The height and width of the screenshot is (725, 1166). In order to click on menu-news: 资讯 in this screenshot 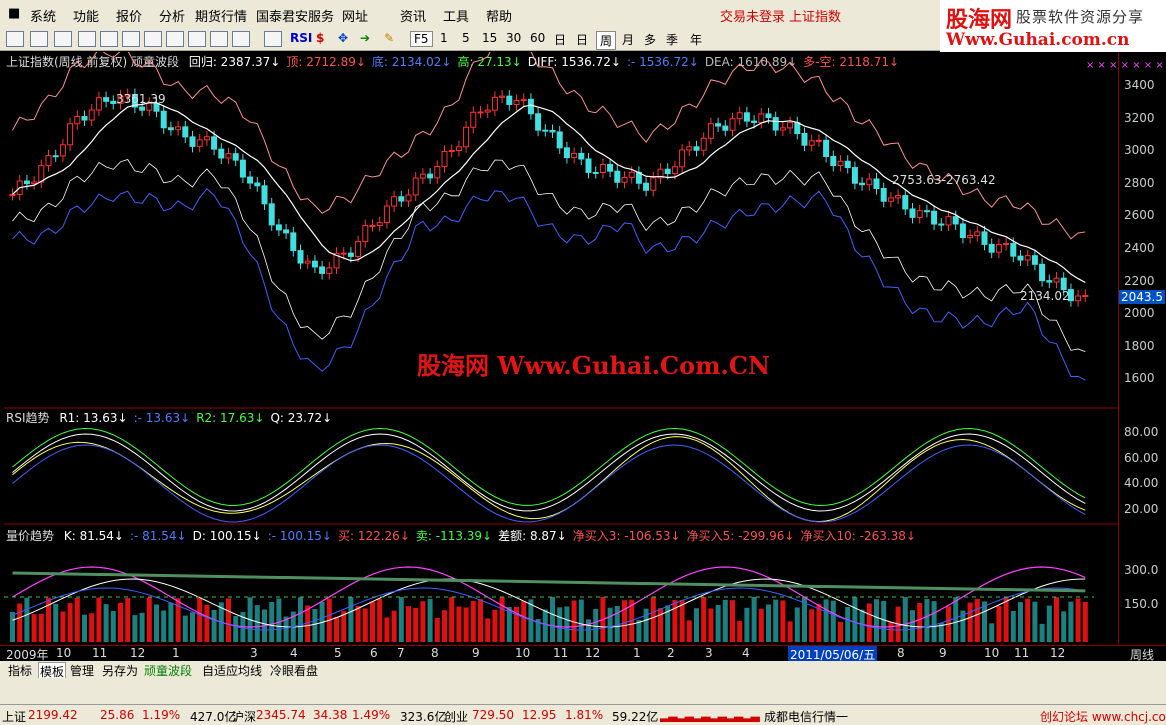, I will do `click(413, 15)`.